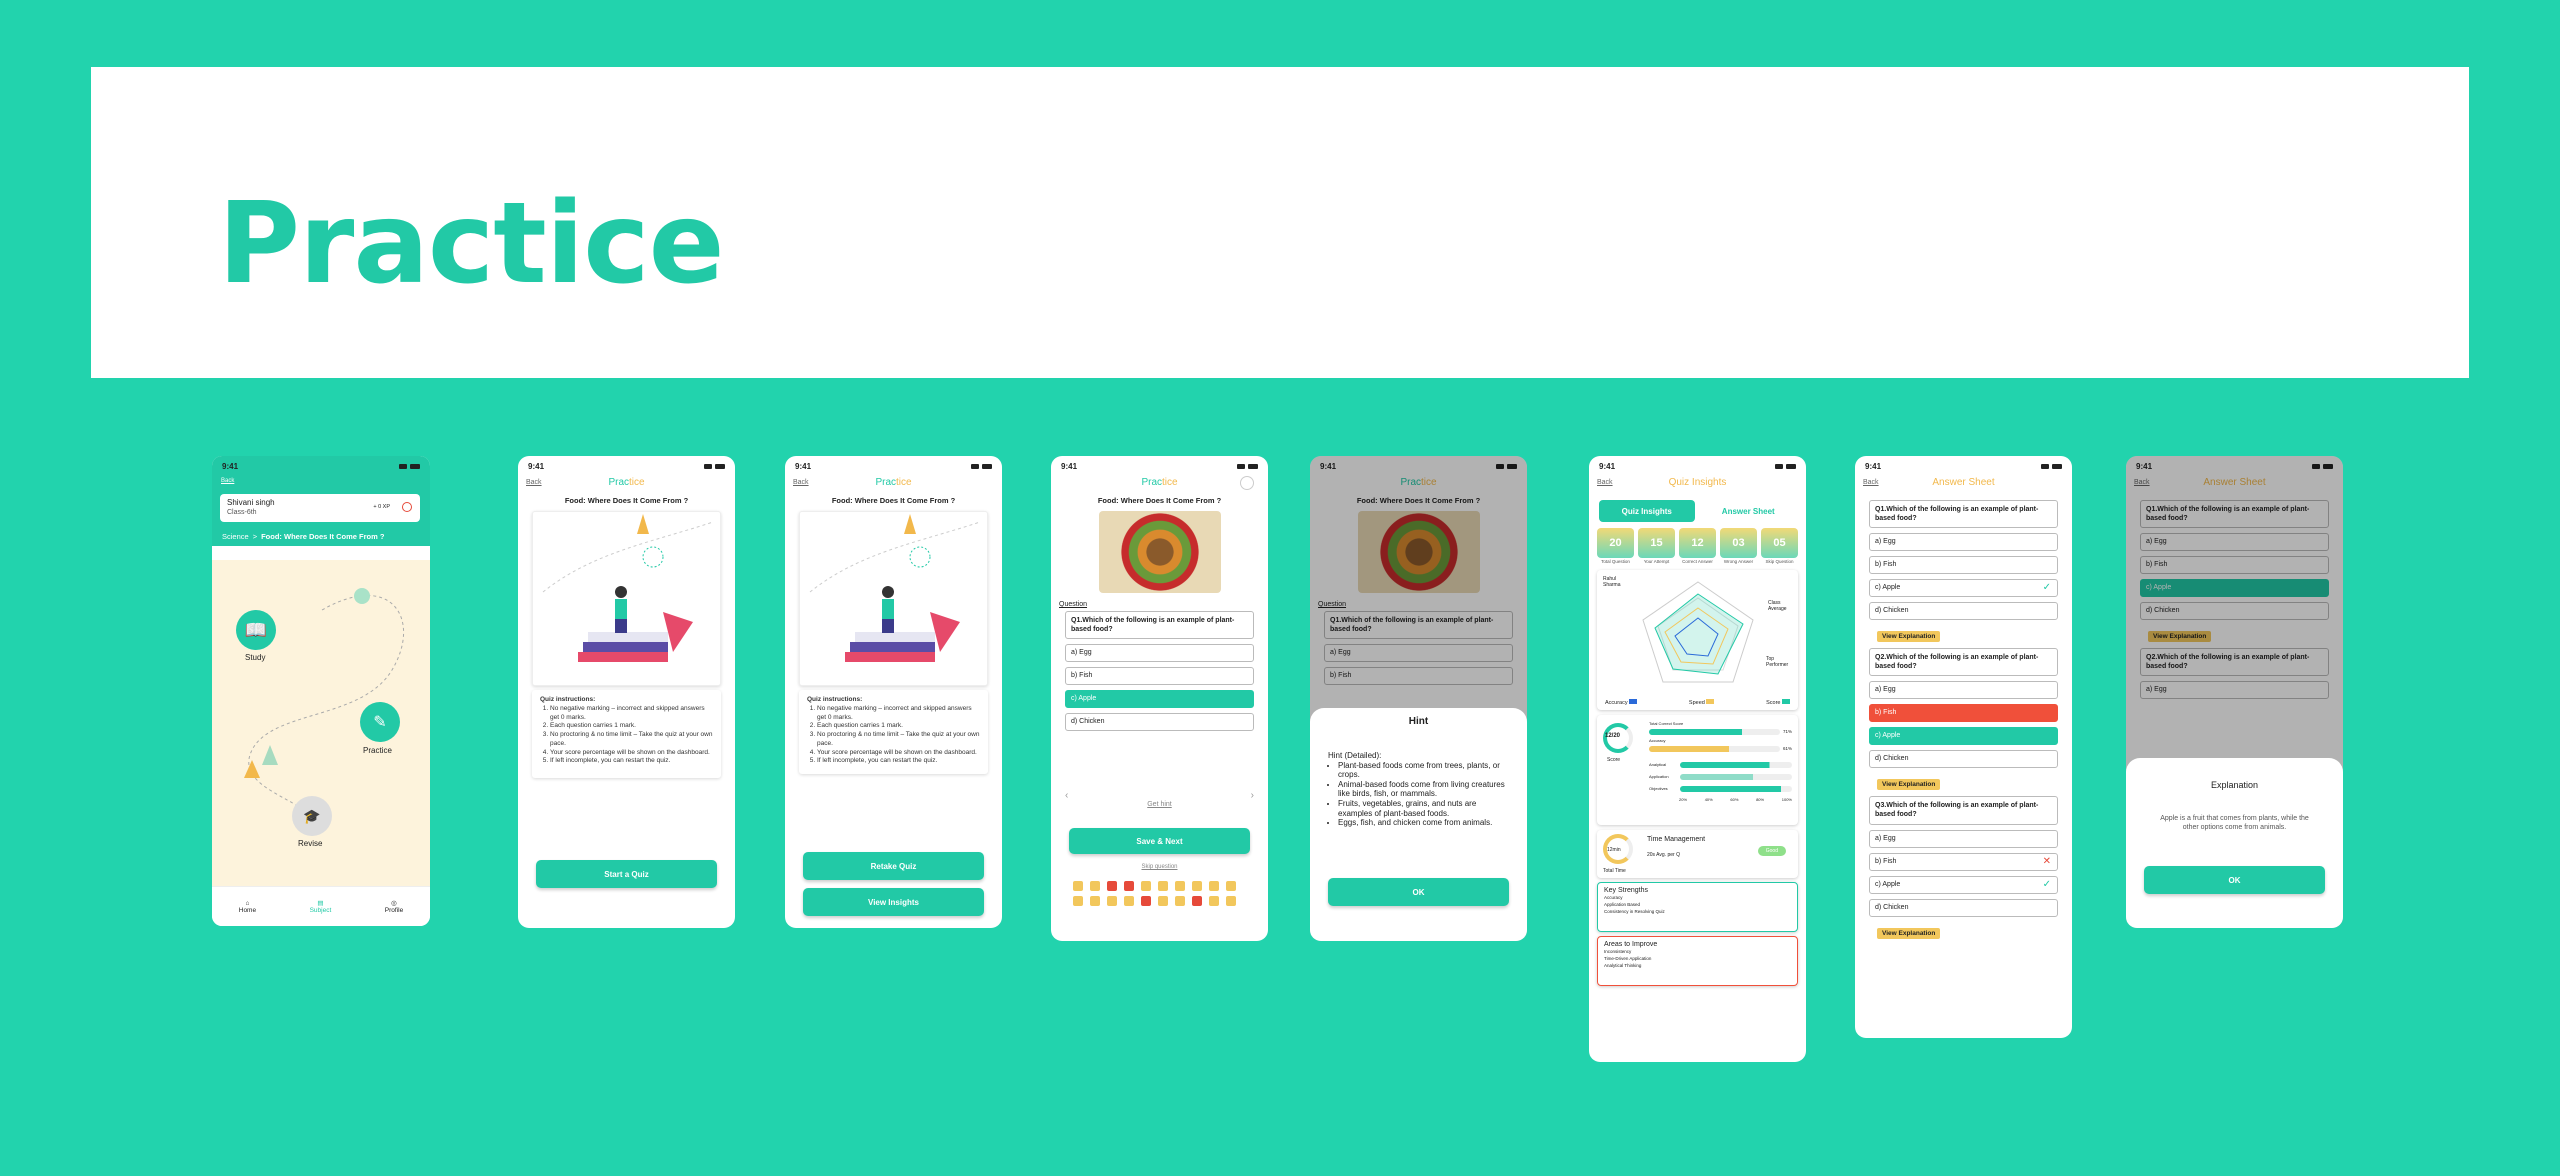  I want to click on screen-title: Practice, so click(893, 482).